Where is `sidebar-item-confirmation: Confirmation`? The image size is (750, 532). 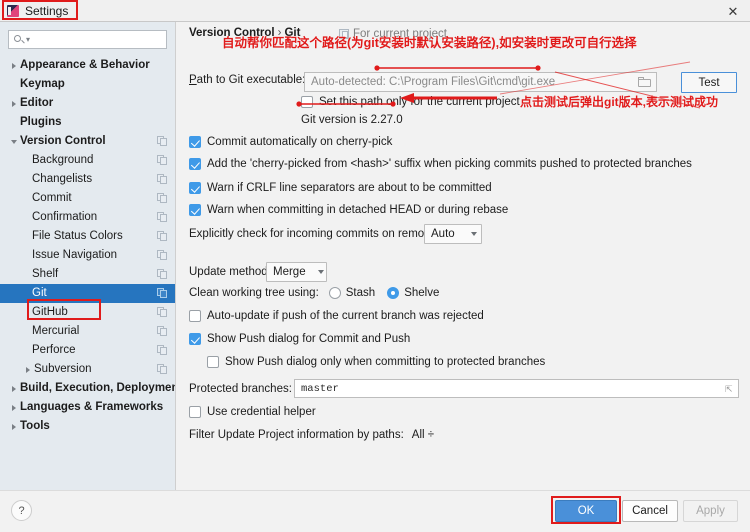
sidebar-item-confirmation: Confirmation is located at coordinates (87, 217).